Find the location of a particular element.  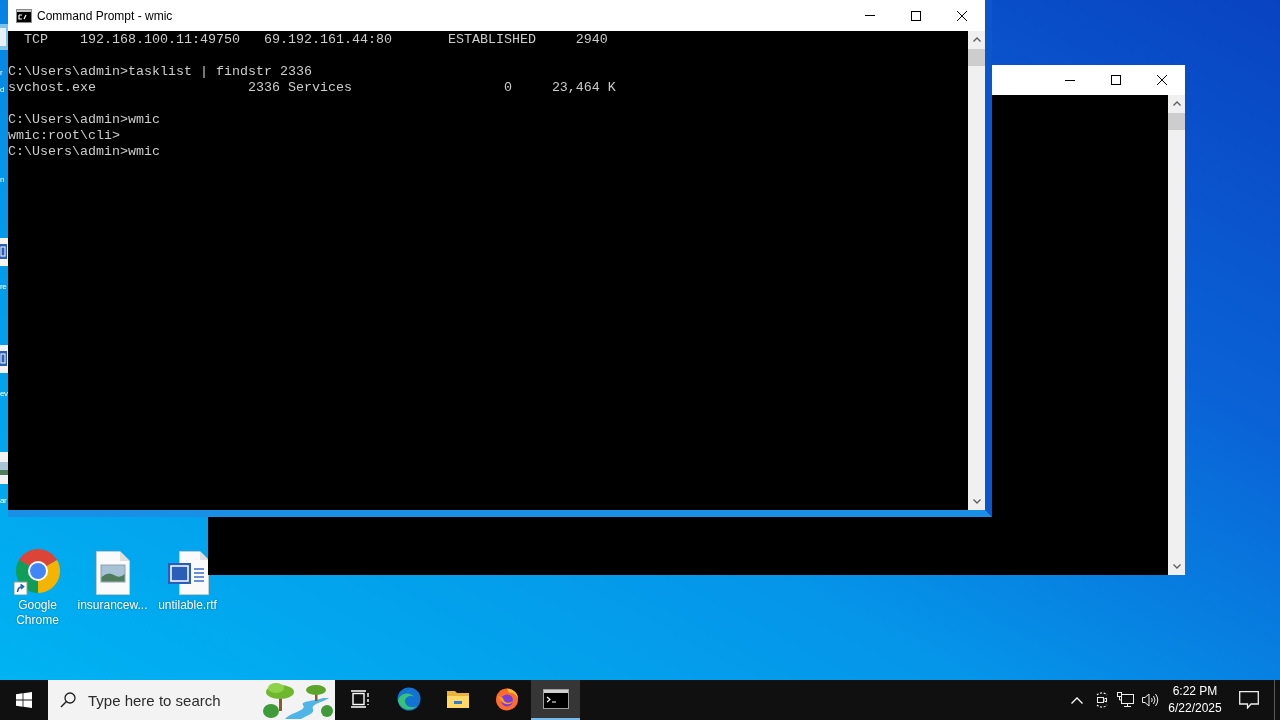

icon-label-fragment: ev is located at coordinates (4, 393).